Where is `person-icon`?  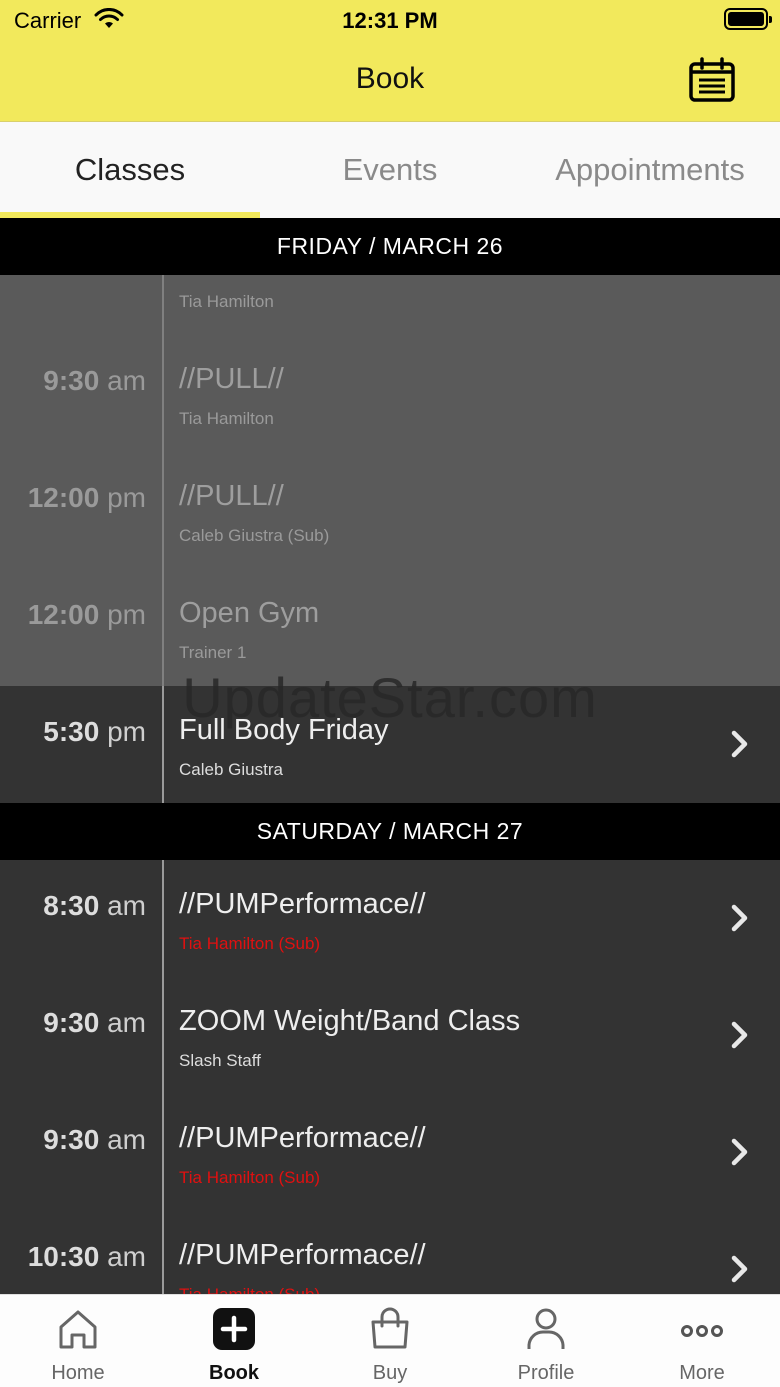
person-icon is located at coordinates (546, 1328).